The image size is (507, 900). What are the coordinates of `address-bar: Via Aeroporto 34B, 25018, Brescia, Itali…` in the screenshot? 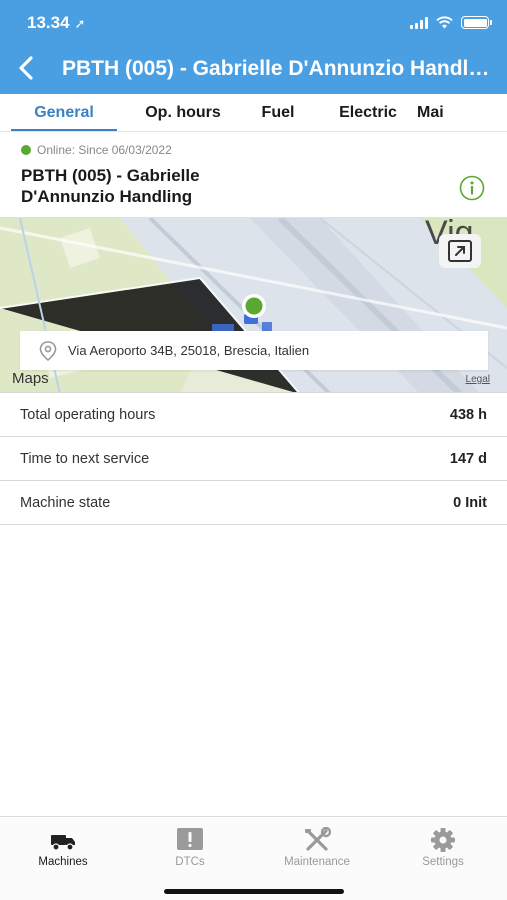 It's located at (254, 350).